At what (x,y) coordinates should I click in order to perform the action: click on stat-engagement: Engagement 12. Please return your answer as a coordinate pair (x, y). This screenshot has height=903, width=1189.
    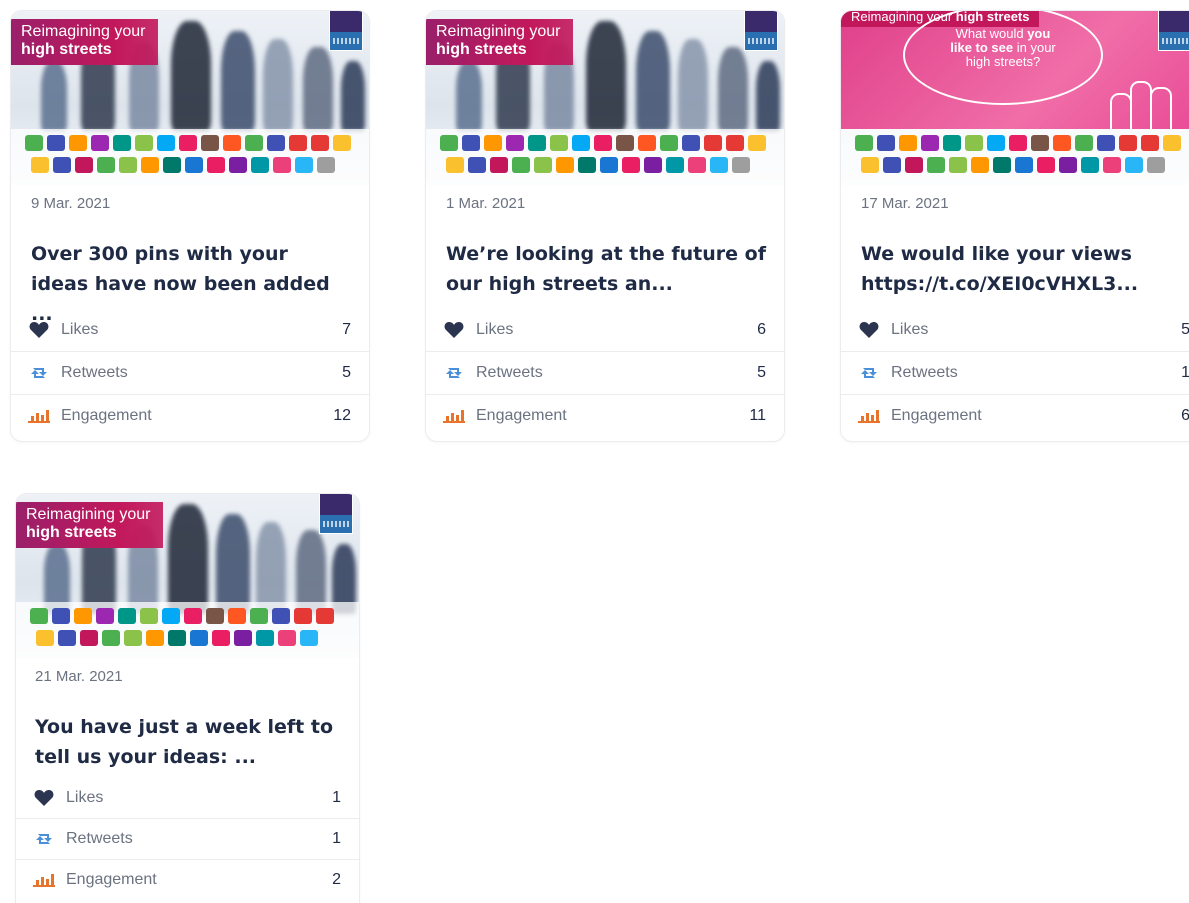
    Looking at the image, I should click on (190, 416).